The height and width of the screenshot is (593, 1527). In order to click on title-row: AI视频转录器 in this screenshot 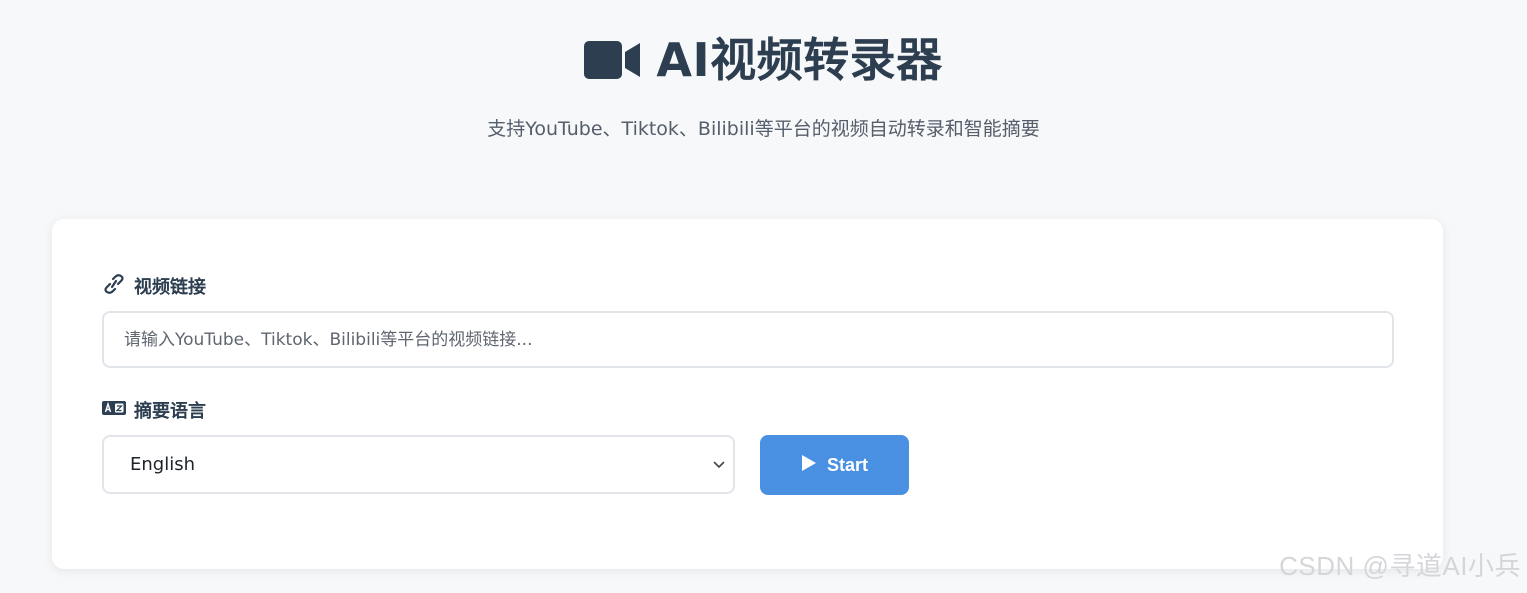, I will do `click(763, 60)`.